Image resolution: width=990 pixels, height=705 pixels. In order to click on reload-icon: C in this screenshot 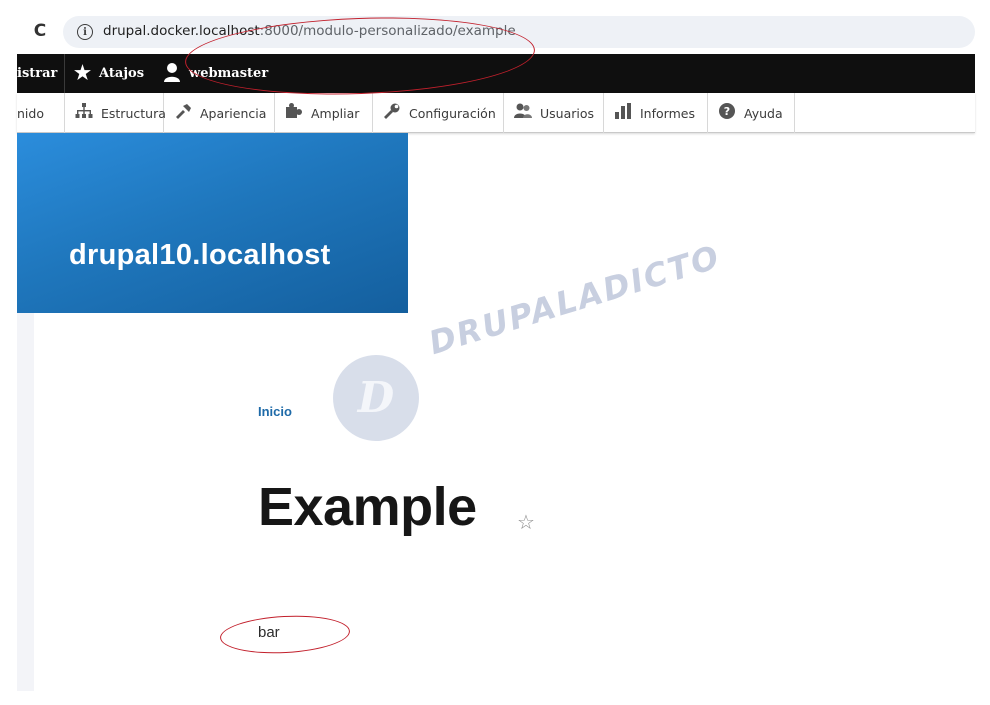, I will do `click(40, 31)`.